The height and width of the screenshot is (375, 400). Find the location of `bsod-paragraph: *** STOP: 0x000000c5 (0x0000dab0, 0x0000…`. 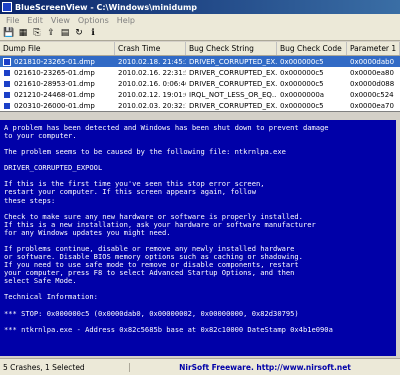

bsod-paragraph: *** STOP: 0x000000c5 (0x0000dab0, 0x0000… is located at coordinates (151, 313).